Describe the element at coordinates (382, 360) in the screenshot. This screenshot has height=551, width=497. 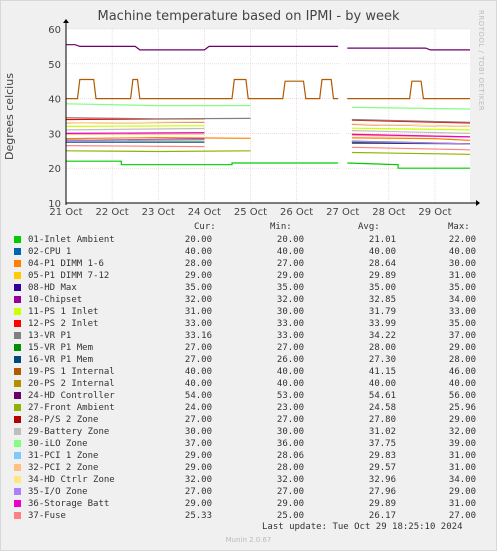
I see `legend-avg-value: 27.30` at that location.